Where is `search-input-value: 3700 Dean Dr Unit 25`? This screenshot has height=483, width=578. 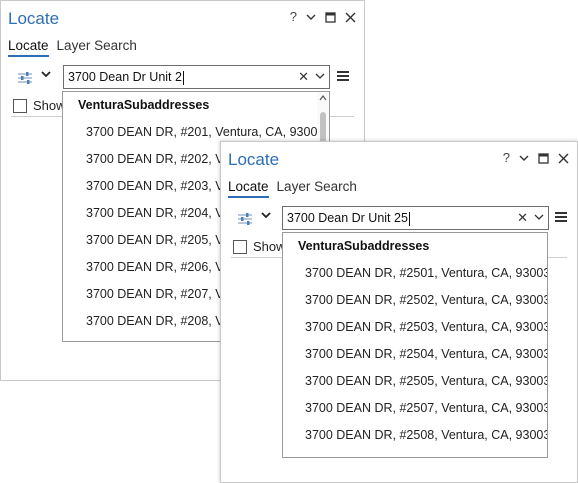
search-input-value: 3700 Dean Dr Unit 25 is located at coordinates (347, 218).